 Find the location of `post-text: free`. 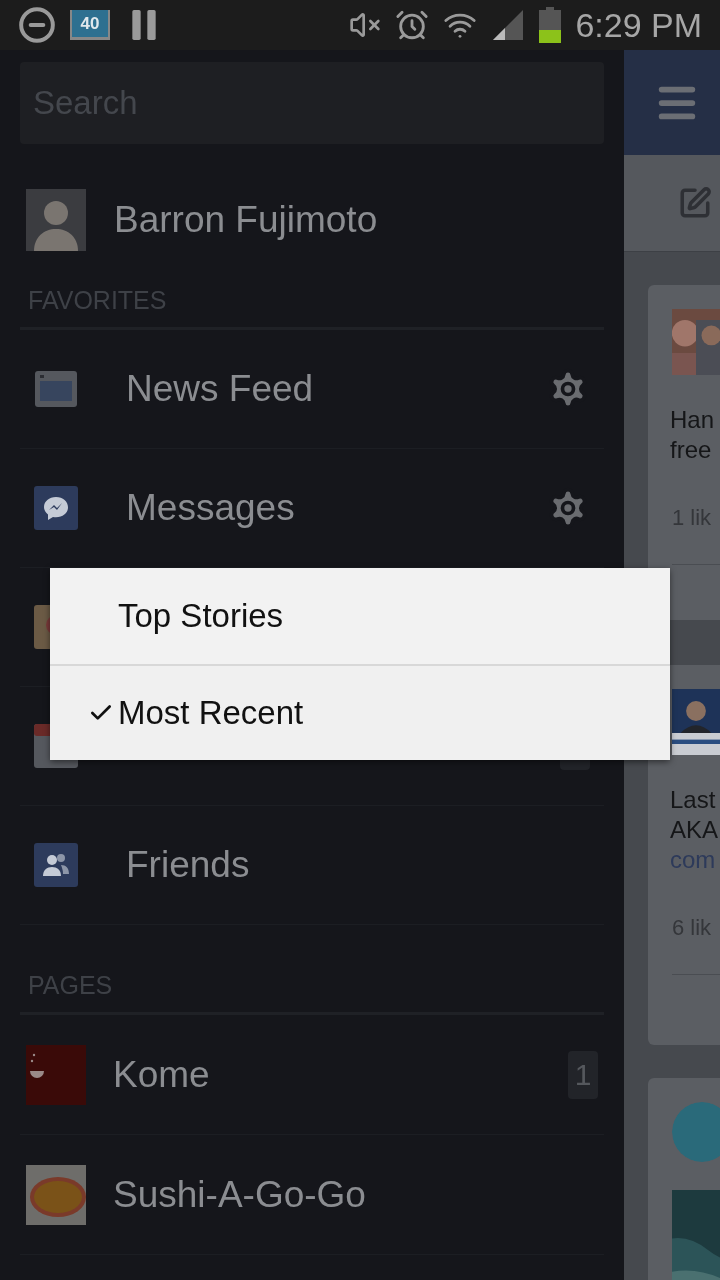

post-text: free is located at coordinates (691, 450).